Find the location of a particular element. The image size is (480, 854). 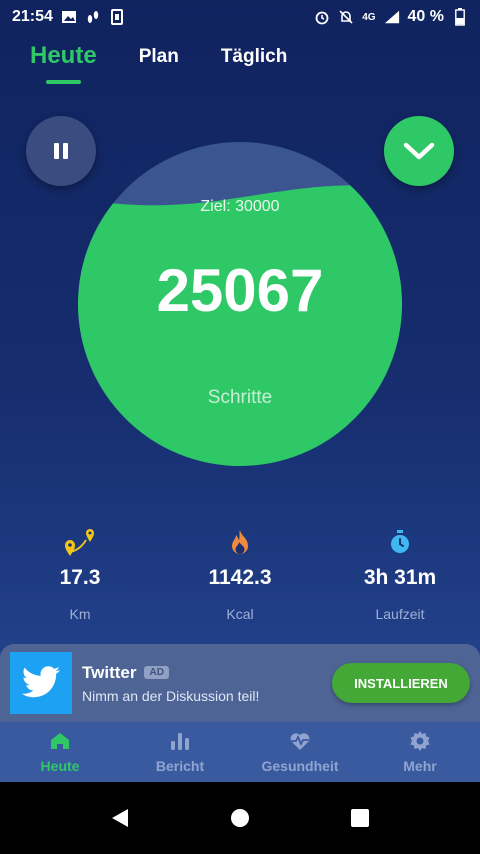

bottom-nav: Heute Bericht Gesundheit Mehr is located at coordinates (240, 752).